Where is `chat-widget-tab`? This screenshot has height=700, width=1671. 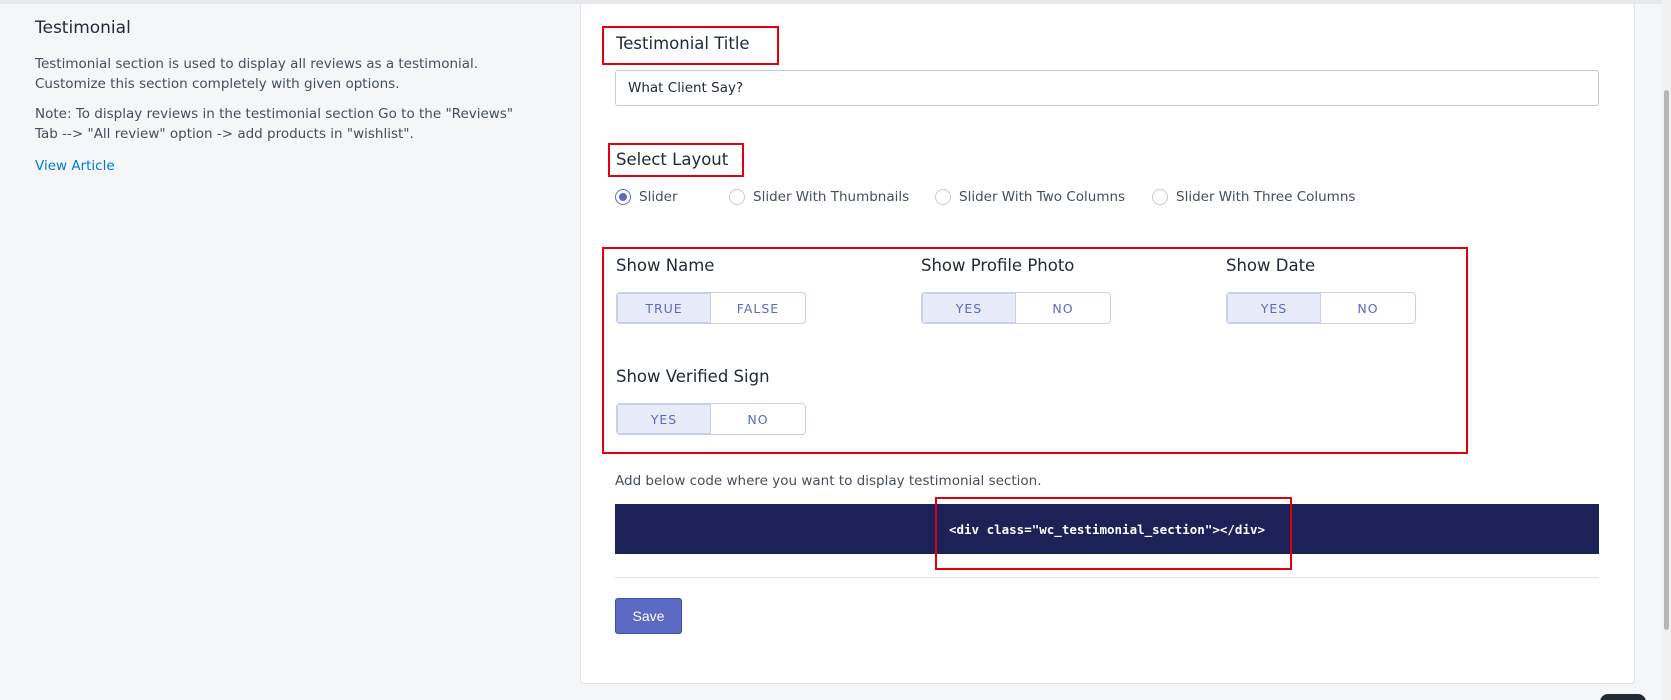 chat-widget-tab is located at coordinates (1623, 697).